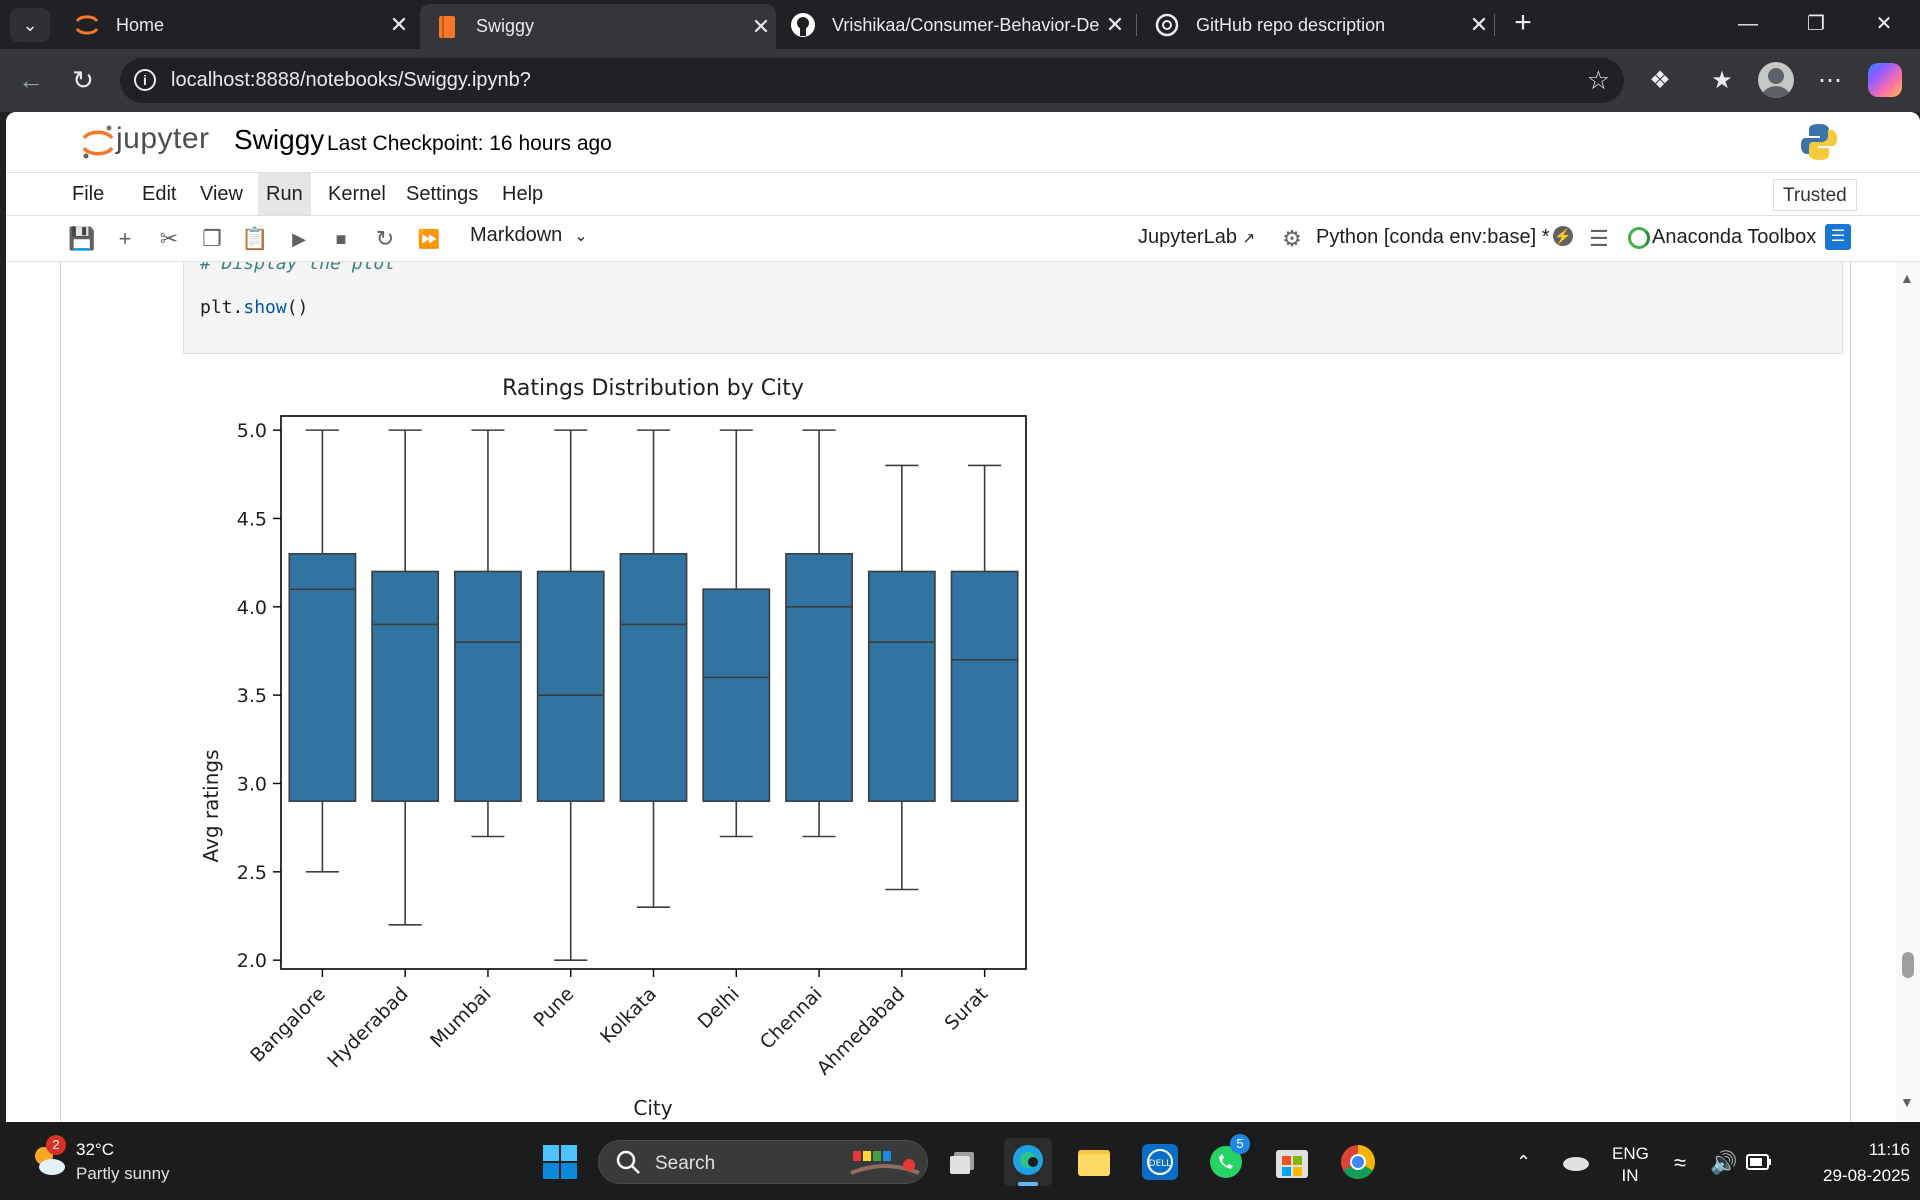 The image size is (1920, 1200). I want to click on url-text: localhost:8888/notebooks/Swiggy.ipynb?, so click(351, 80).